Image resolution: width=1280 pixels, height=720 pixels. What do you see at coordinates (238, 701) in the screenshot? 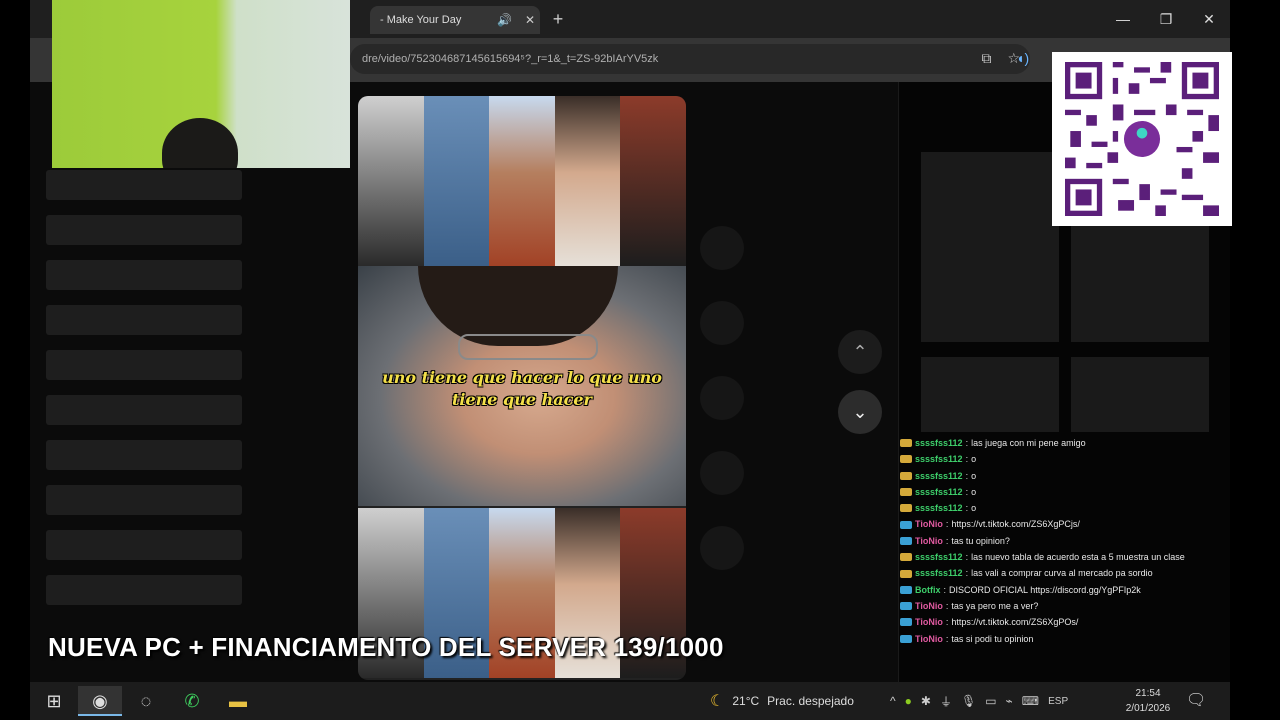
I see `file-explorer-icon: ▬` at bounding box center [238, 701].